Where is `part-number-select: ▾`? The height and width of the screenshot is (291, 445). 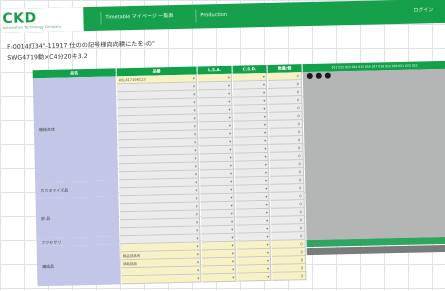
part-number-select: ▾ is located at coordinates (161, 279).